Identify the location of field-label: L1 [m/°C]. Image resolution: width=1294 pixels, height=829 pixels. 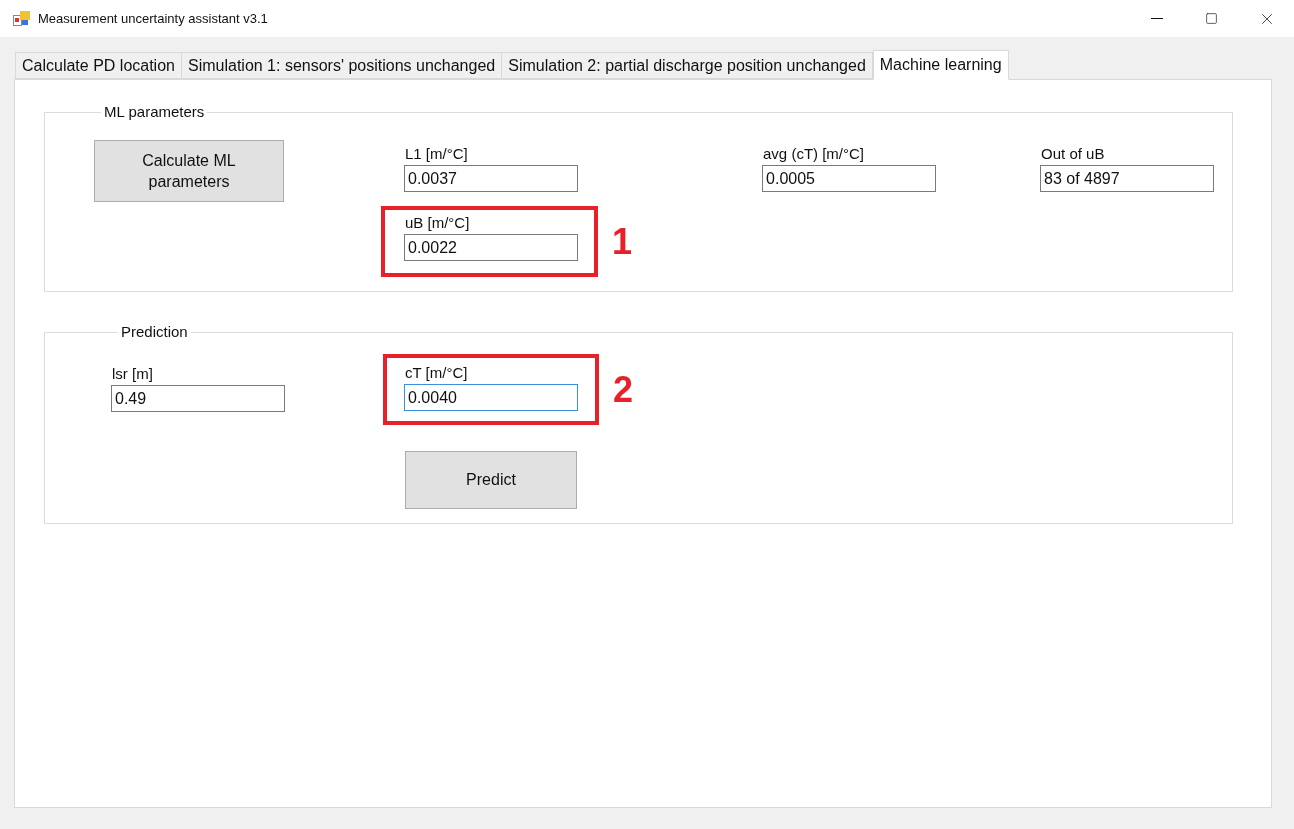
(436, 153).